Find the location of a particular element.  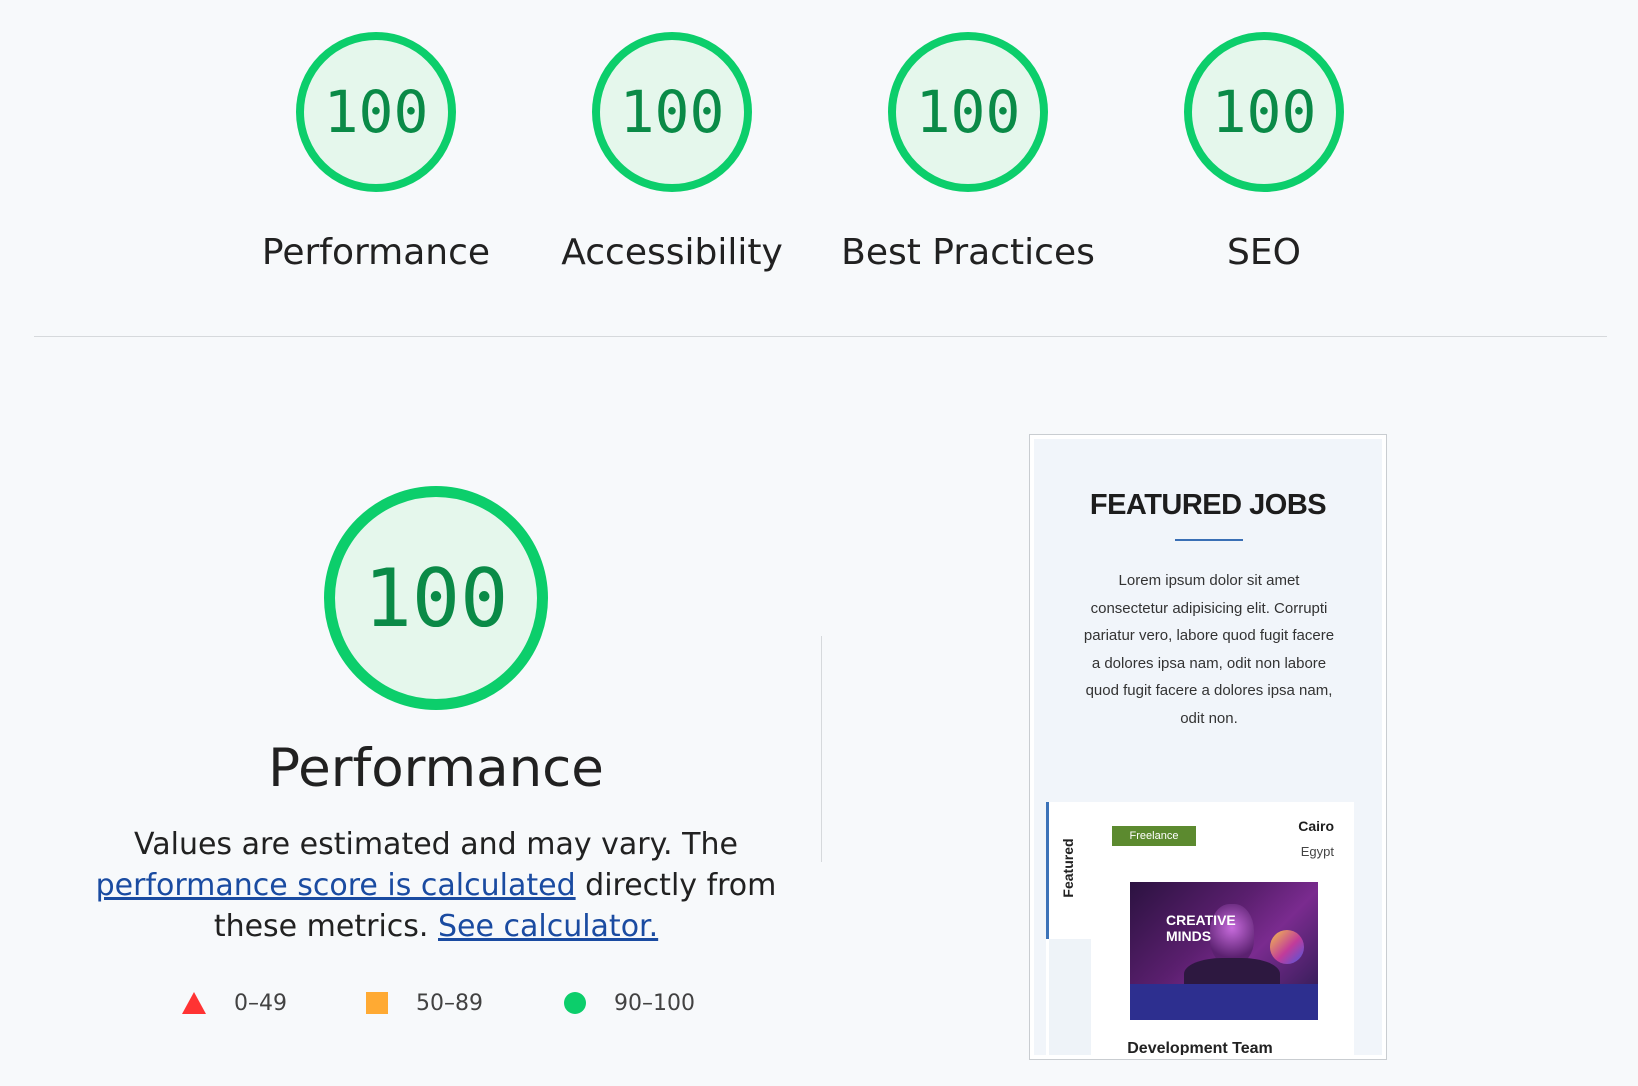

featured-jobs-heading: FEATURED JOBS is located at coordinates (1208, 505).